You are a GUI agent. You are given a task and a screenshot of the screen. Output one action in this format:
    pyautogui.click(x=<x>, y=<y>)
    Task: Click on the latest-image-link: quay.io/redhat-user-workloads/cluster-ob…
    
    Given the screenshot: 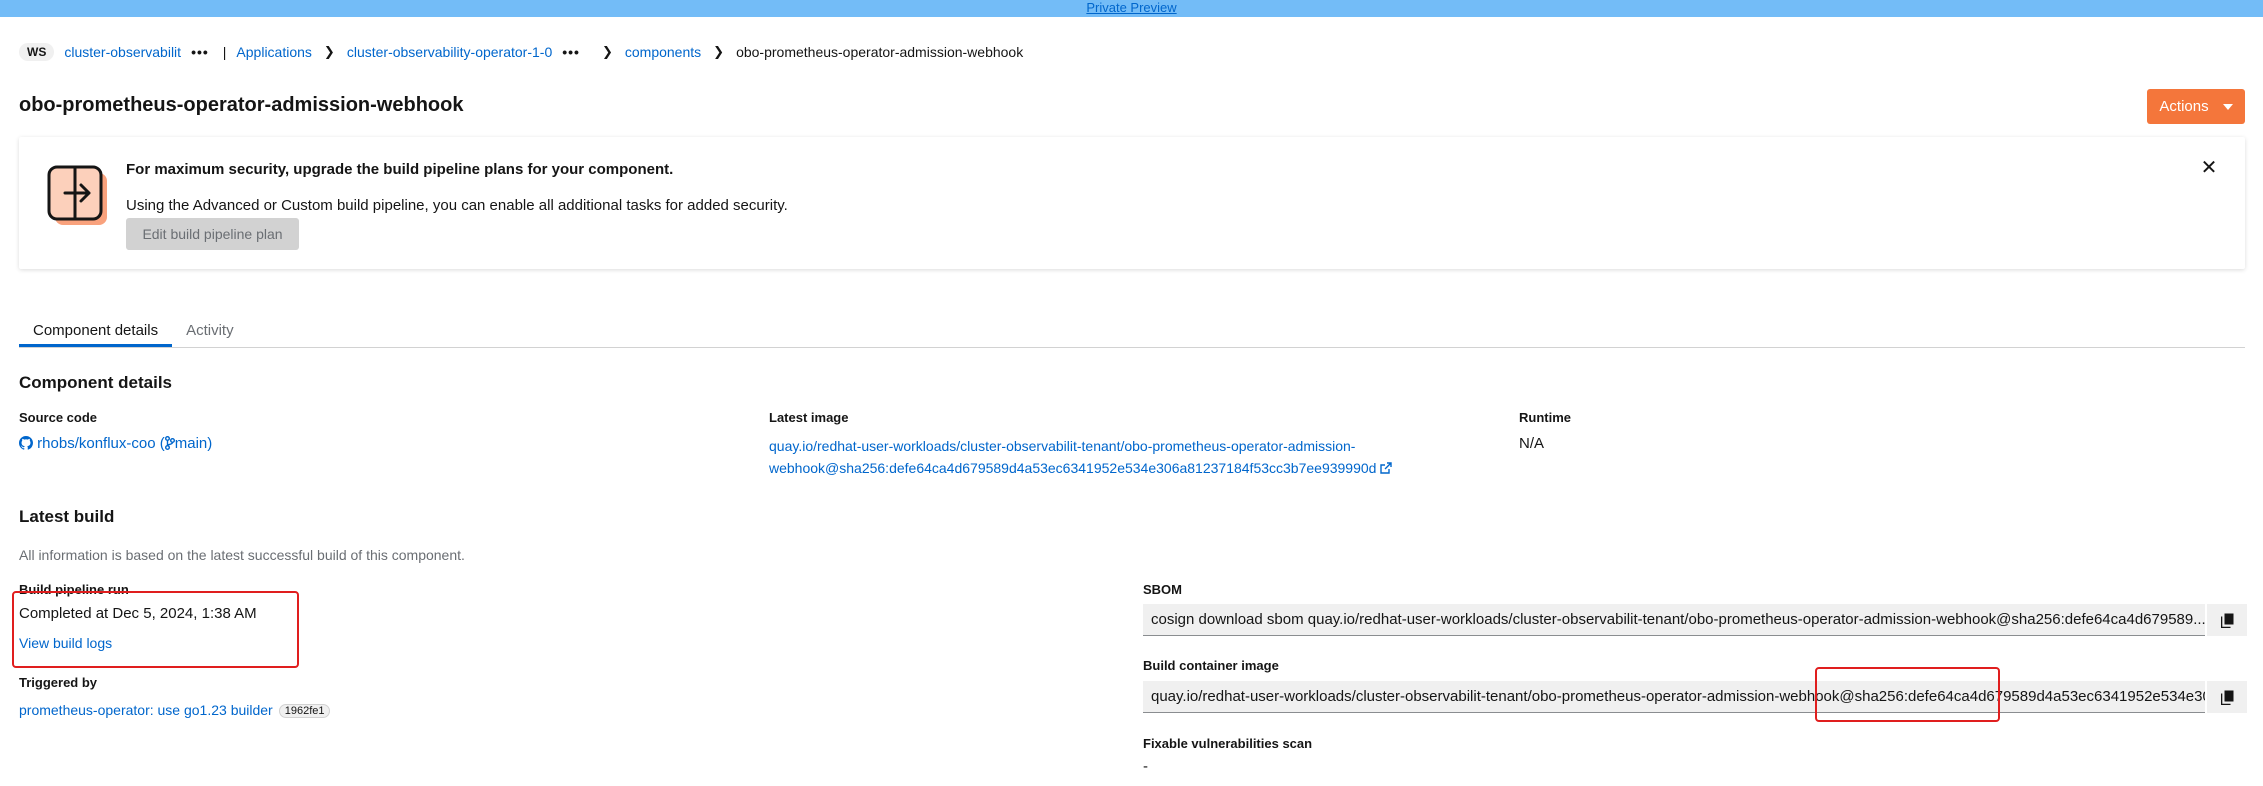 What is the action you would take?
    pyautogui.click(x=1119, y=457)
    